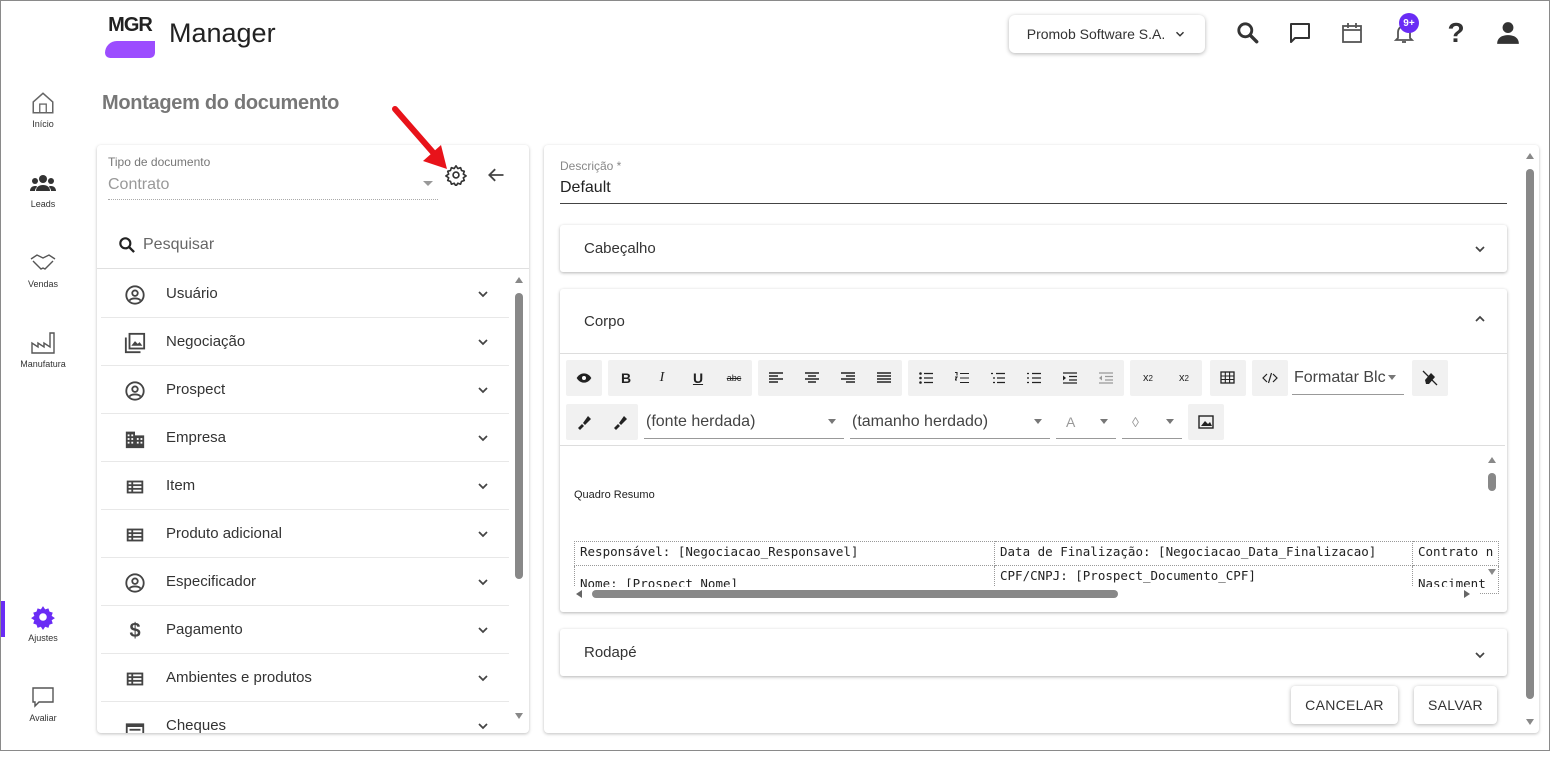 This screenshot has width=1561, height=765. Describe the element at coordinates (1152, 422) in the screenshot. I see `background-color-select: ◊` at that location.